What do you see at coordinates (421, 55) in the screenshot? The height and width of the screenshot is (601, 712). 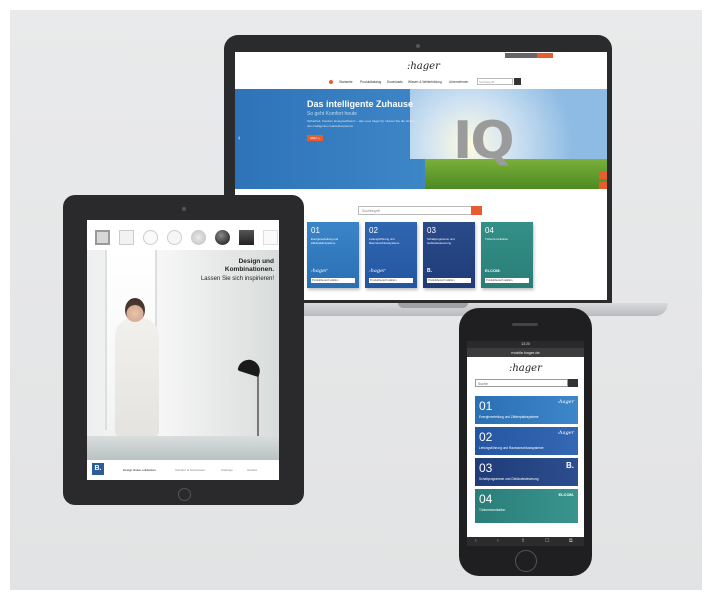 I see `top-utility-bar` at bounding box center [421, 55].